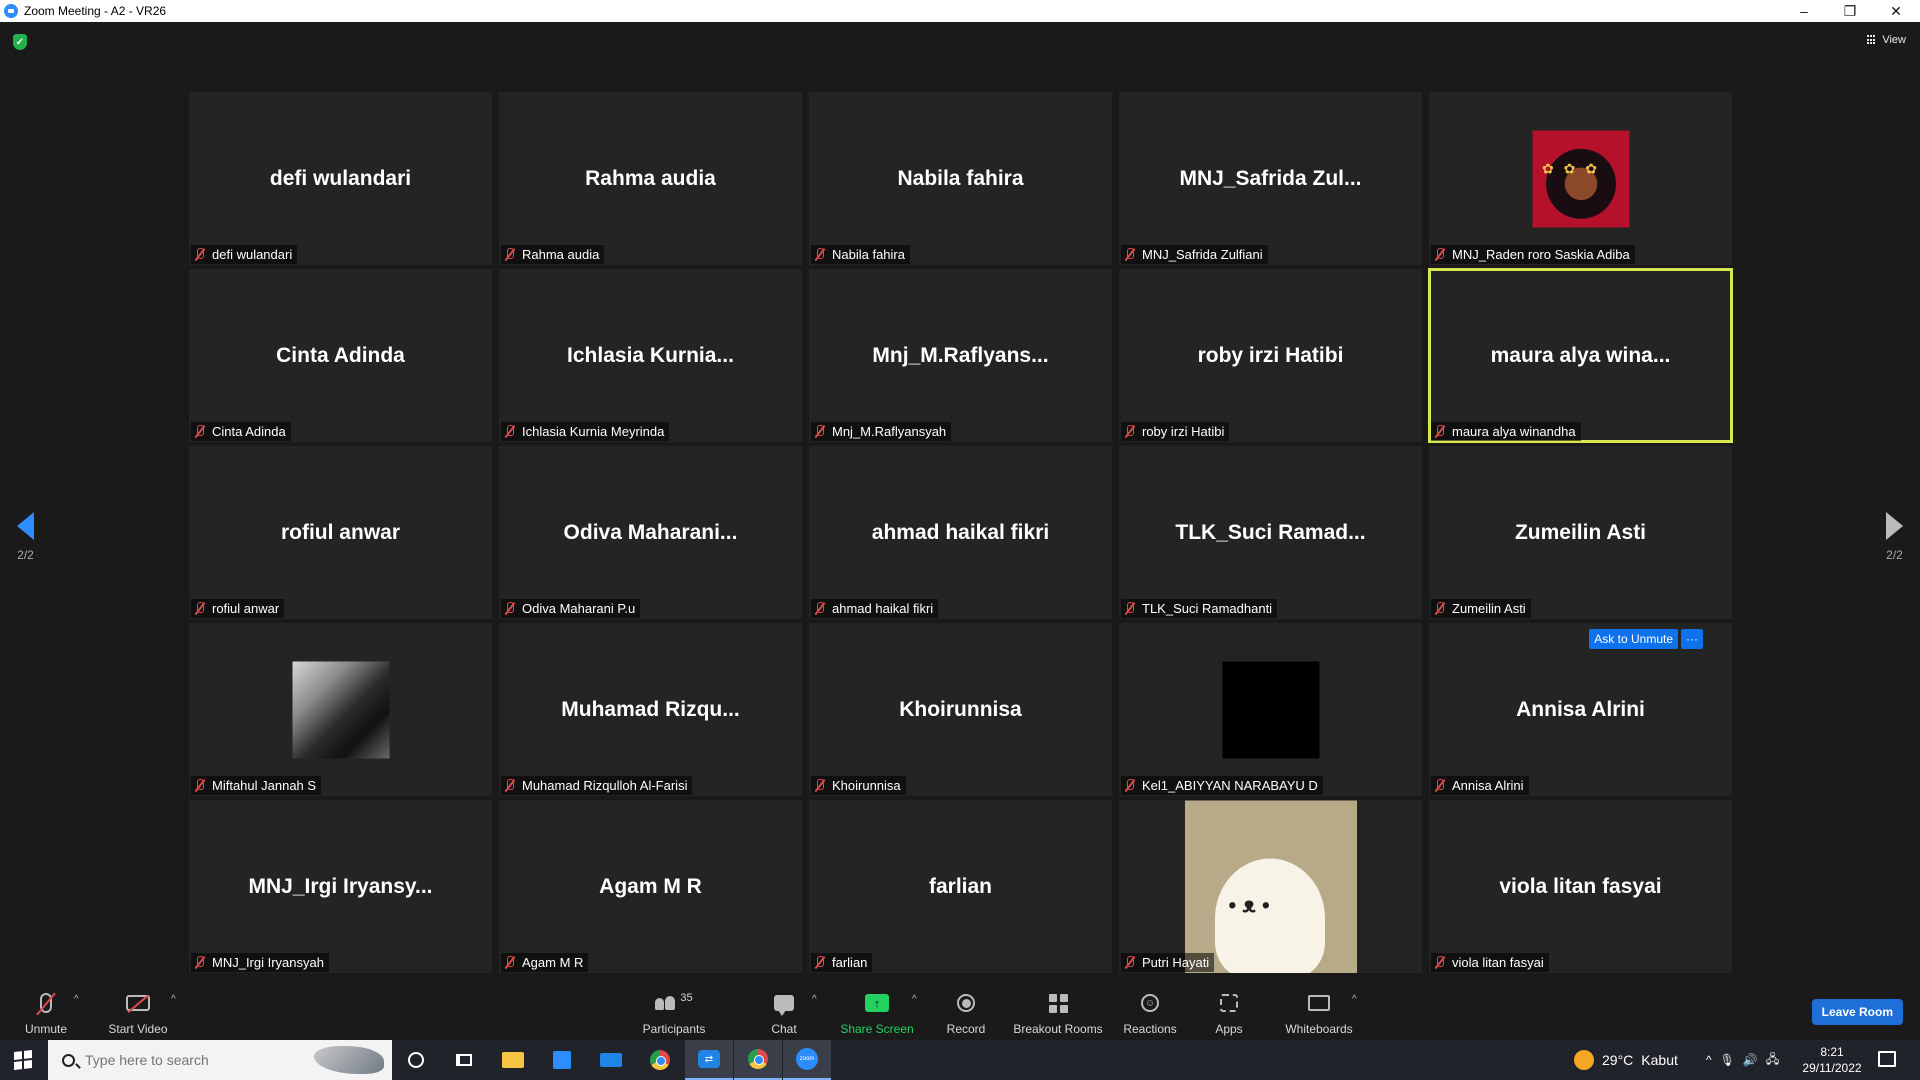 The image size is (1920, 1080). What do you see at coordinates (960, 532) in the screenshot?
I see `participant-tile: ahmad haikal fikri ahmad haikal fikri` at bounding box center [960, 532].